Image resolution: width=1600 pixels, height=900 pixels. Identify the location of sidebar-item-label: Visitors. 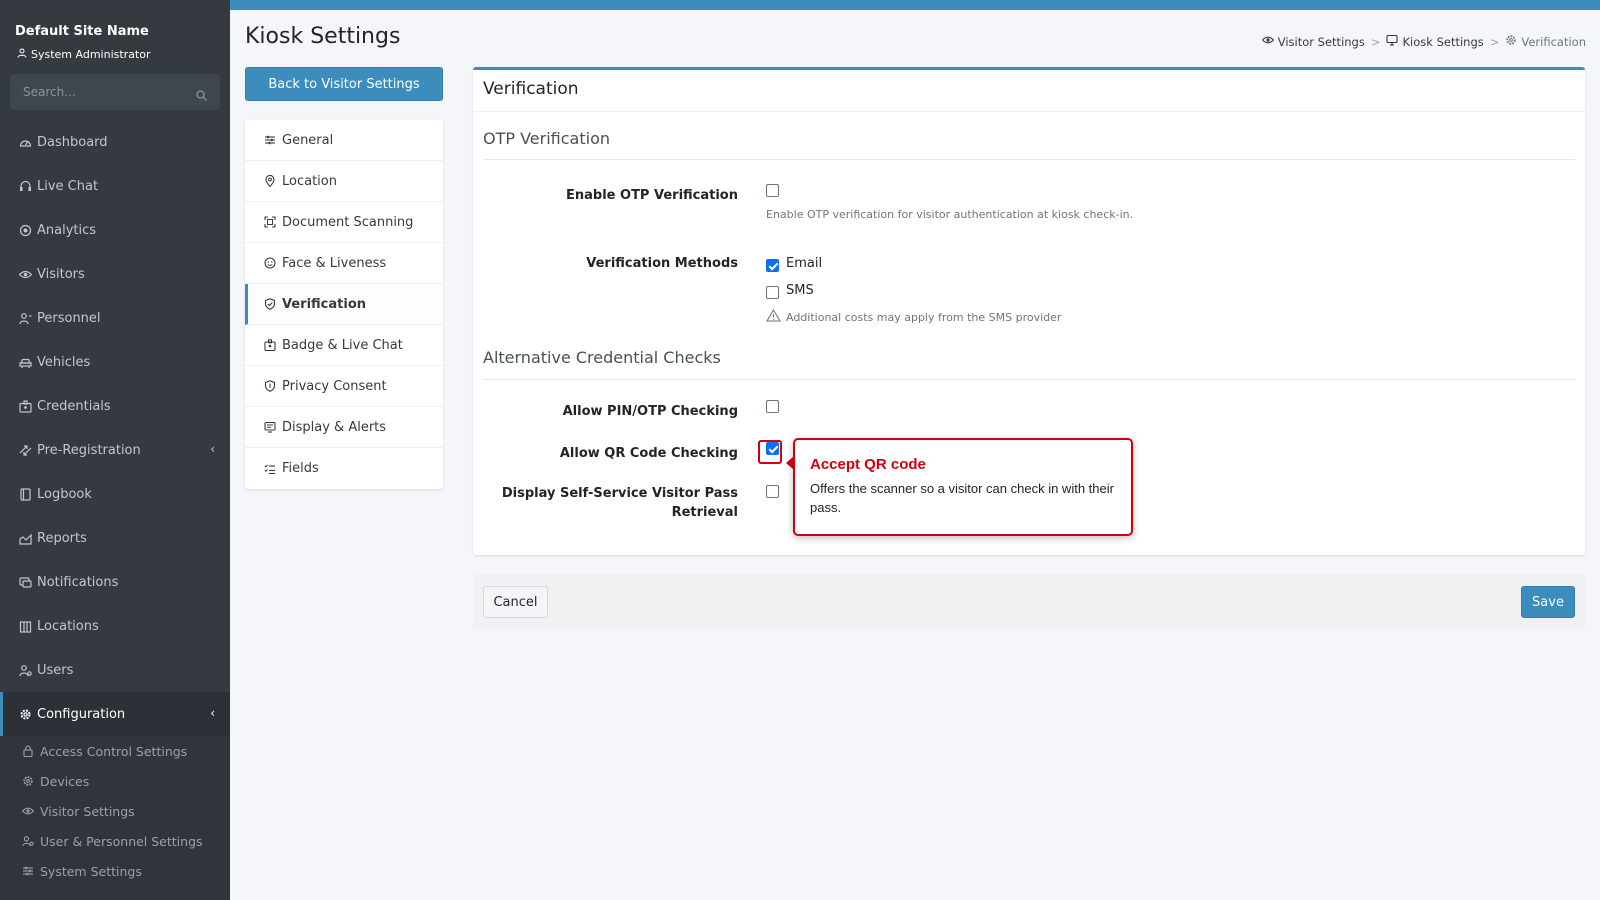
(61, 274).